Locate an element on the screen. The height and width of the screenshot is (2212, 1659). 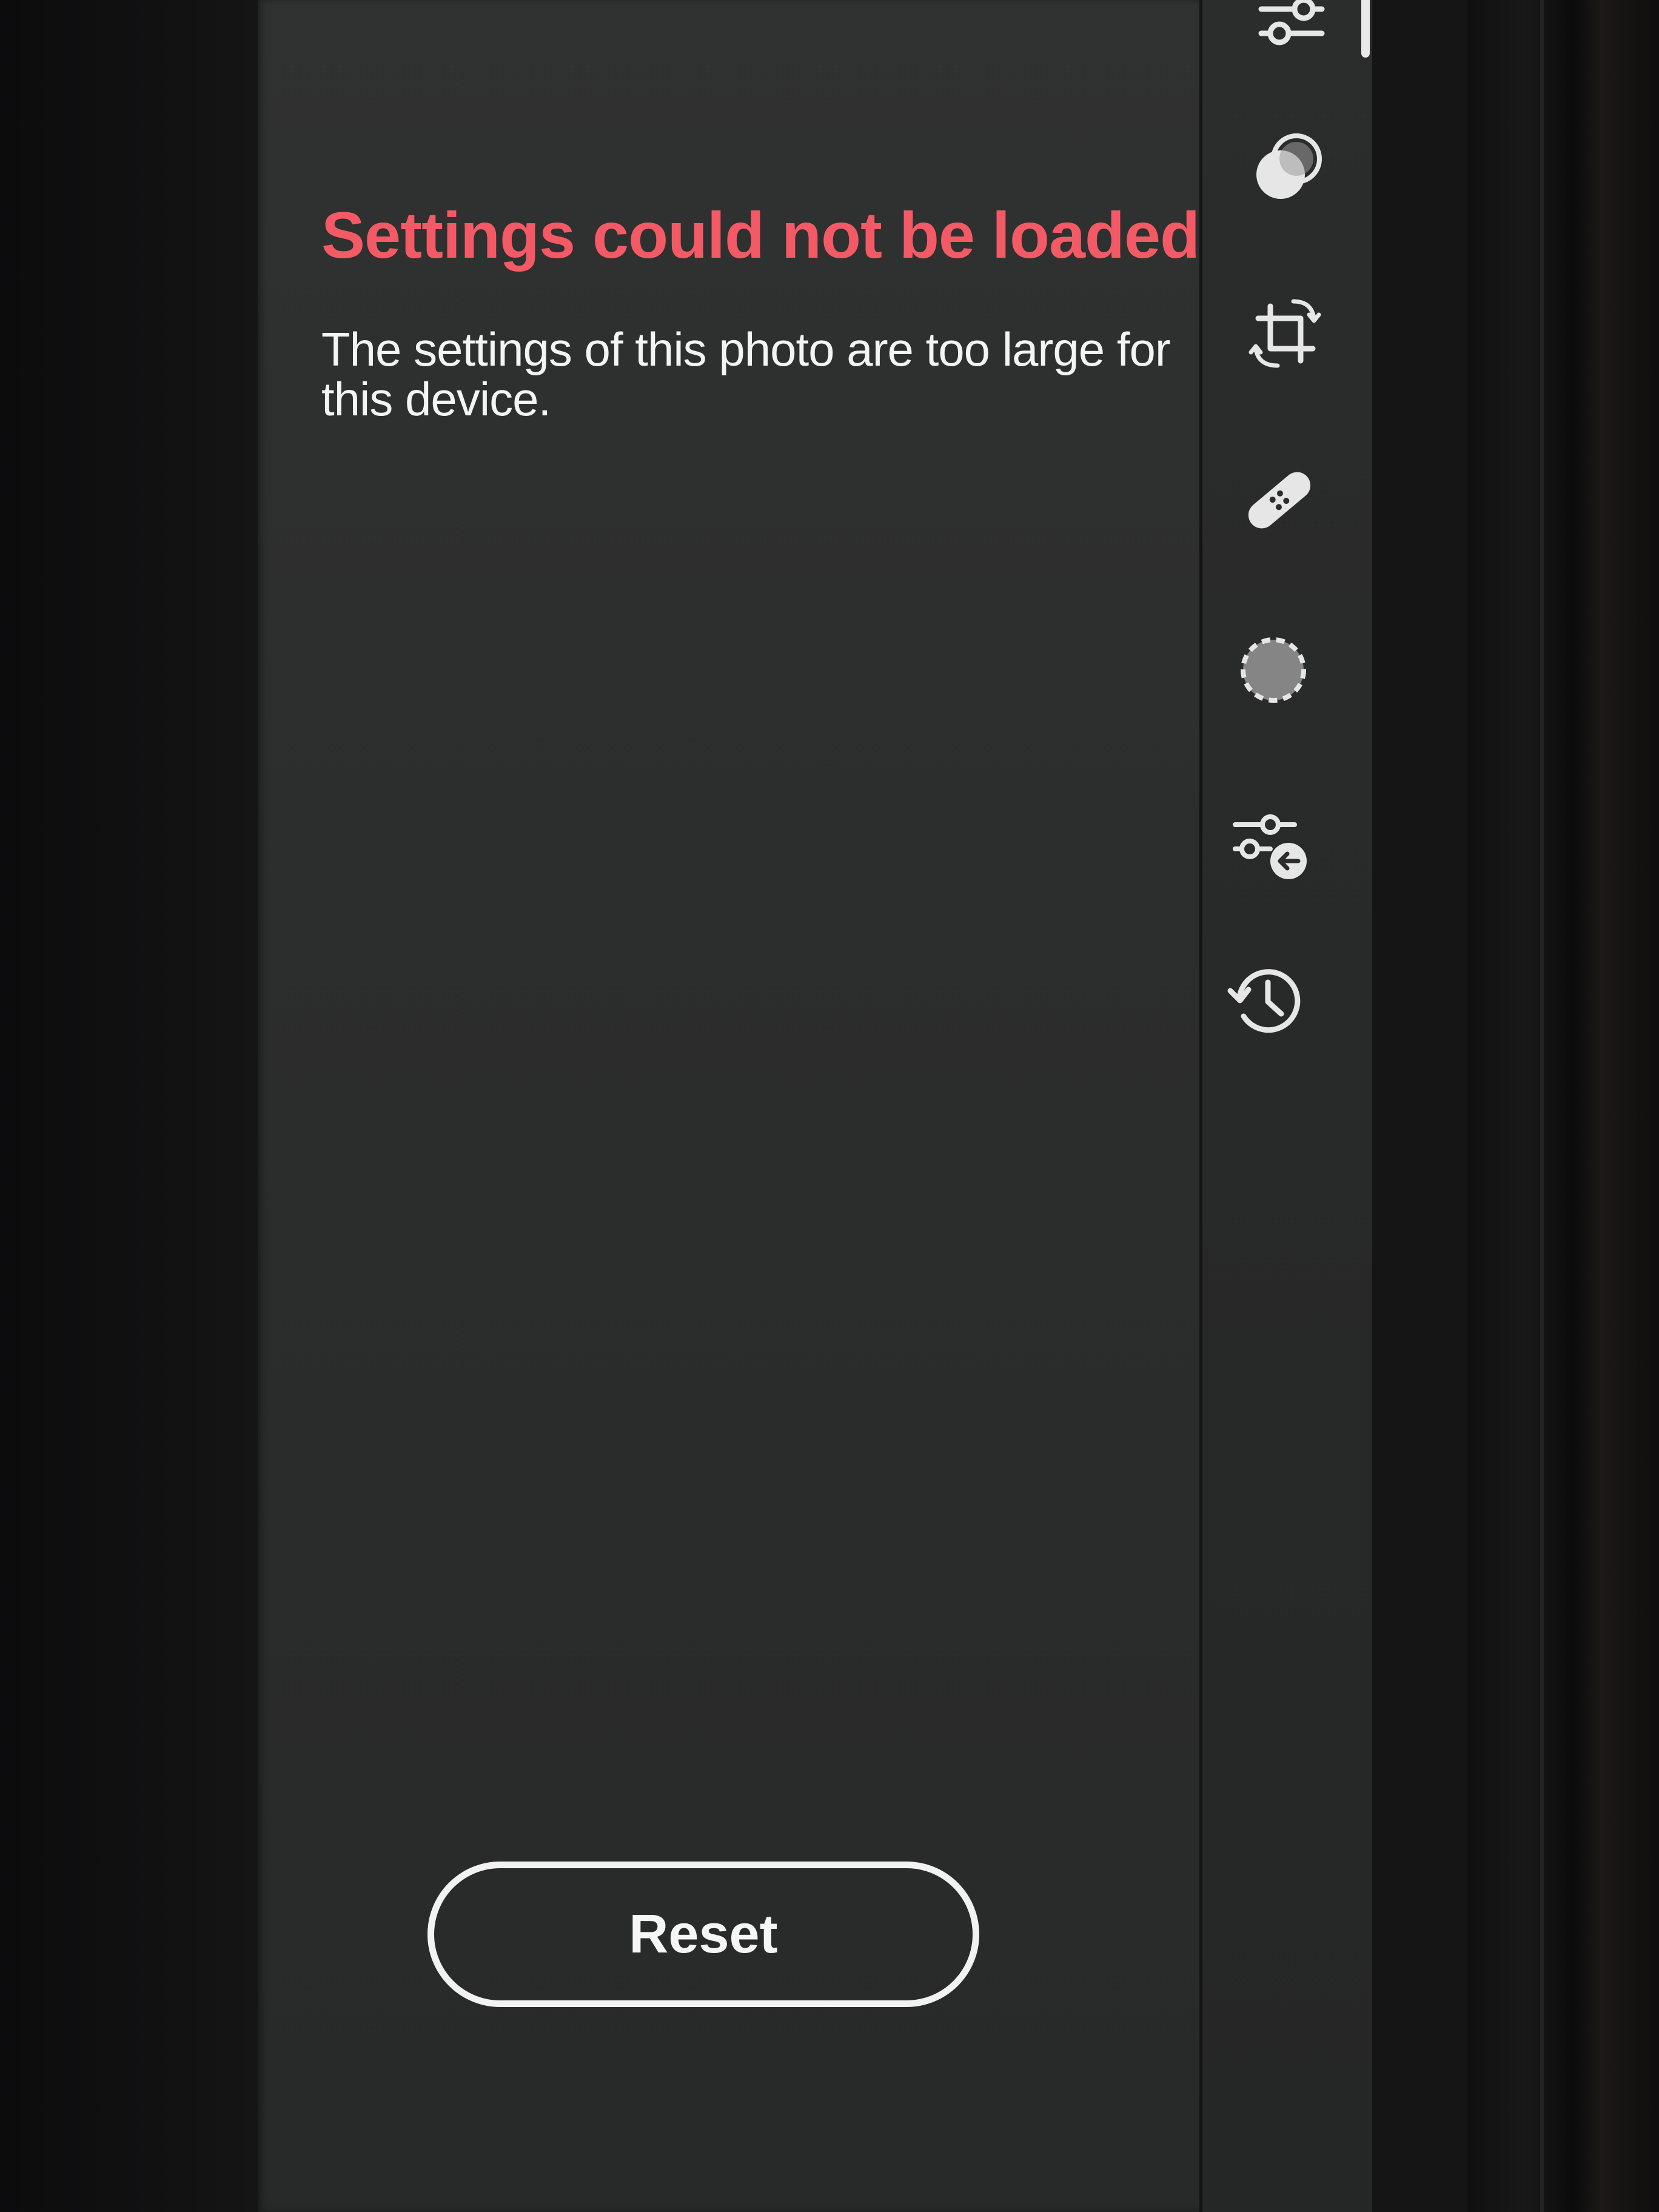
history-icon is located at coordinates (1265, 1000).